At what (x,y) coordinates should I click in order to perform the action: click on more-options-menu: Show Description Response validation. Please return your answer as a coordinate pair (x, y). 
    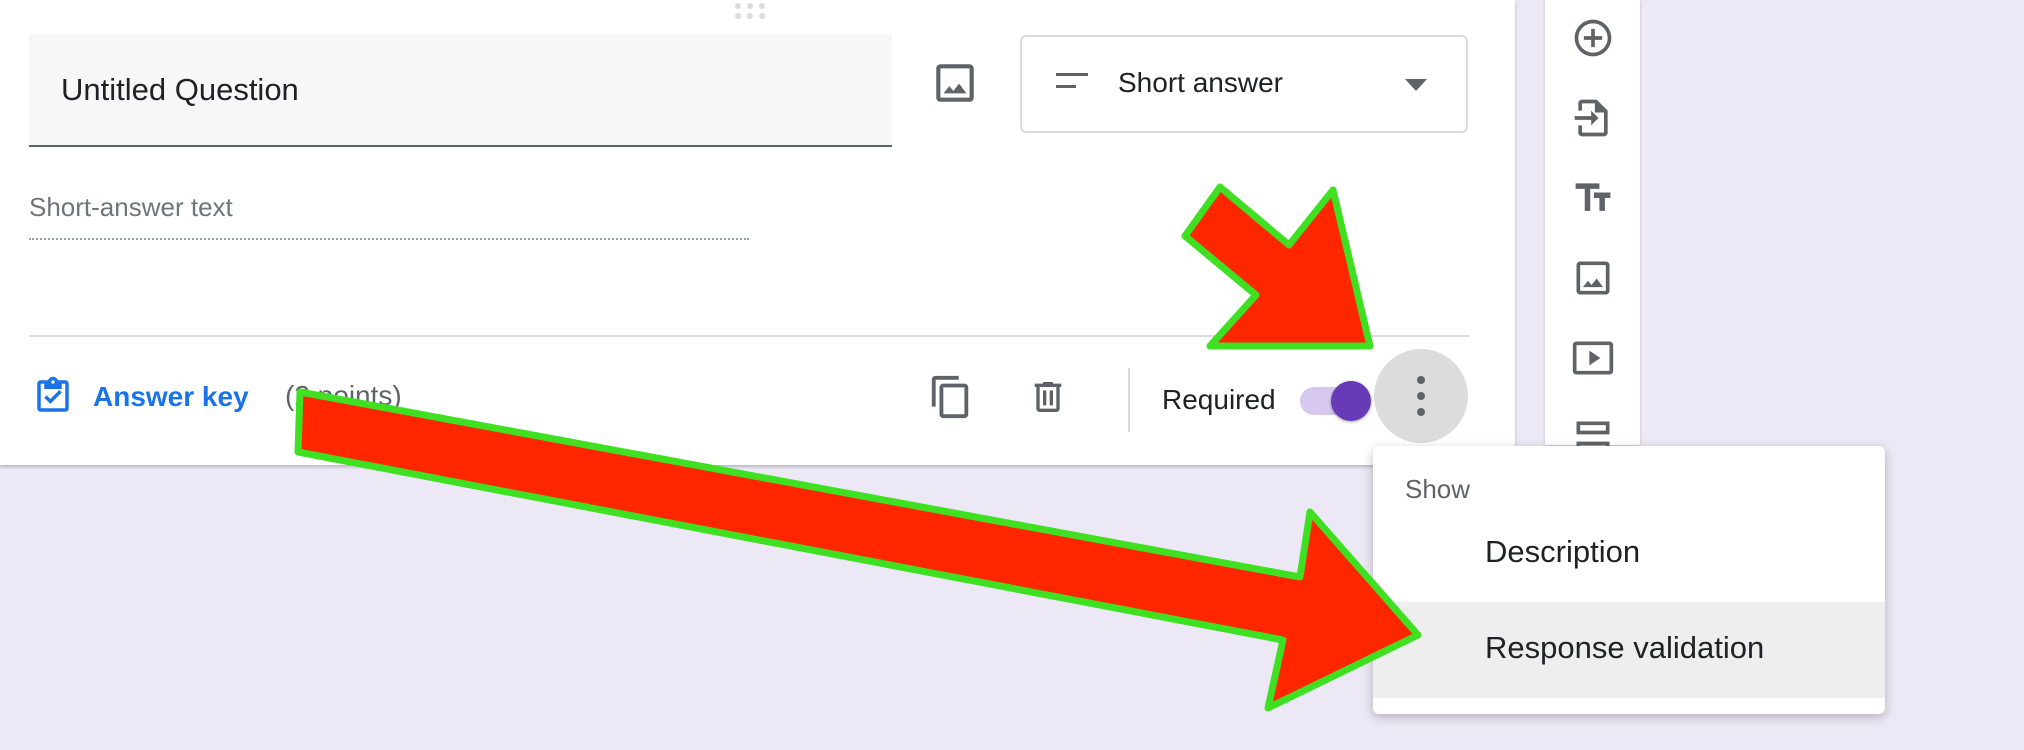
    Looking at the image, I should click on (1629, 580).